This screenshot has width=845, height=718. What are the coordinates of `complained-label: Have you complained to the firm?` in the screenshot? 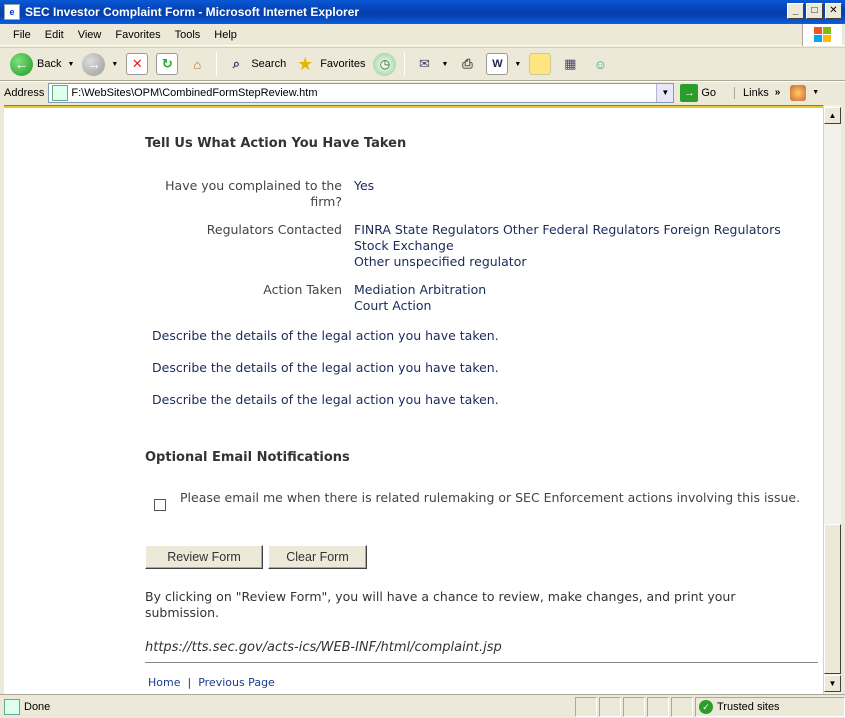 It's located at (253, 193).